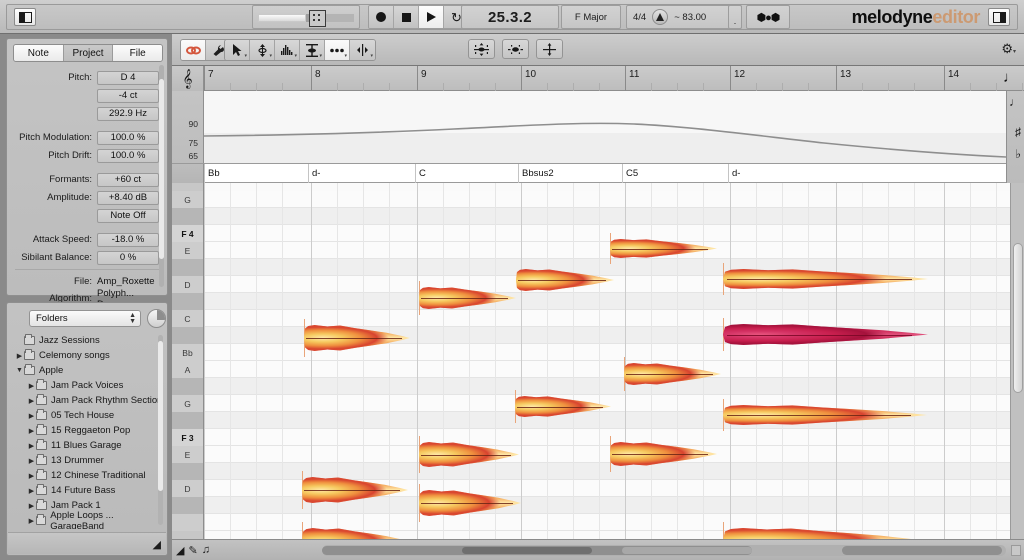 The image size is (1024, 560). I want to click on volume-slider, so click(306, 17).